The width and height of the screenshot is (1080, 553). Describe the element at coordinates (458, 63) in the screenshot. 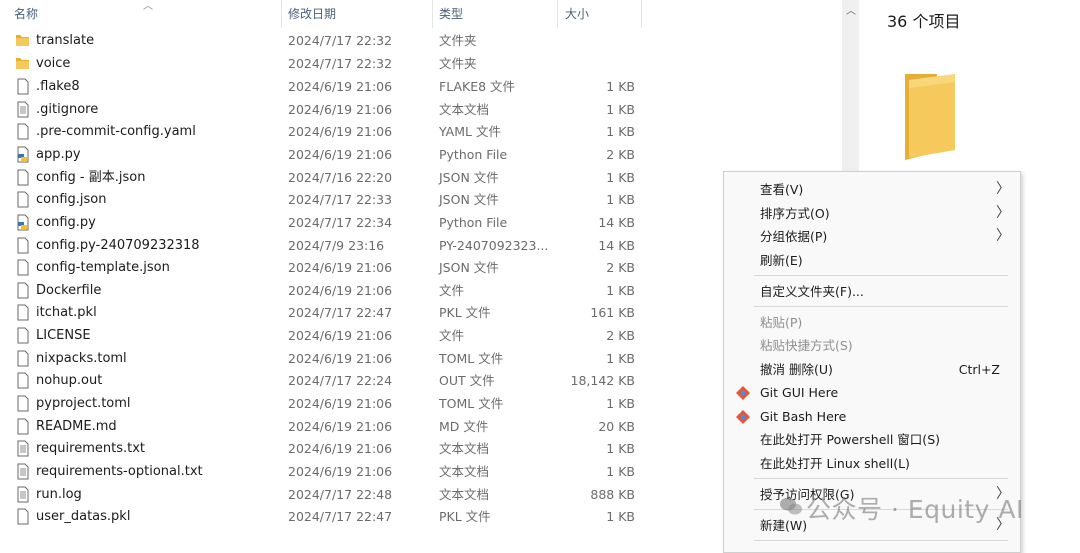

I see `file-type: 文件夹` at that location.